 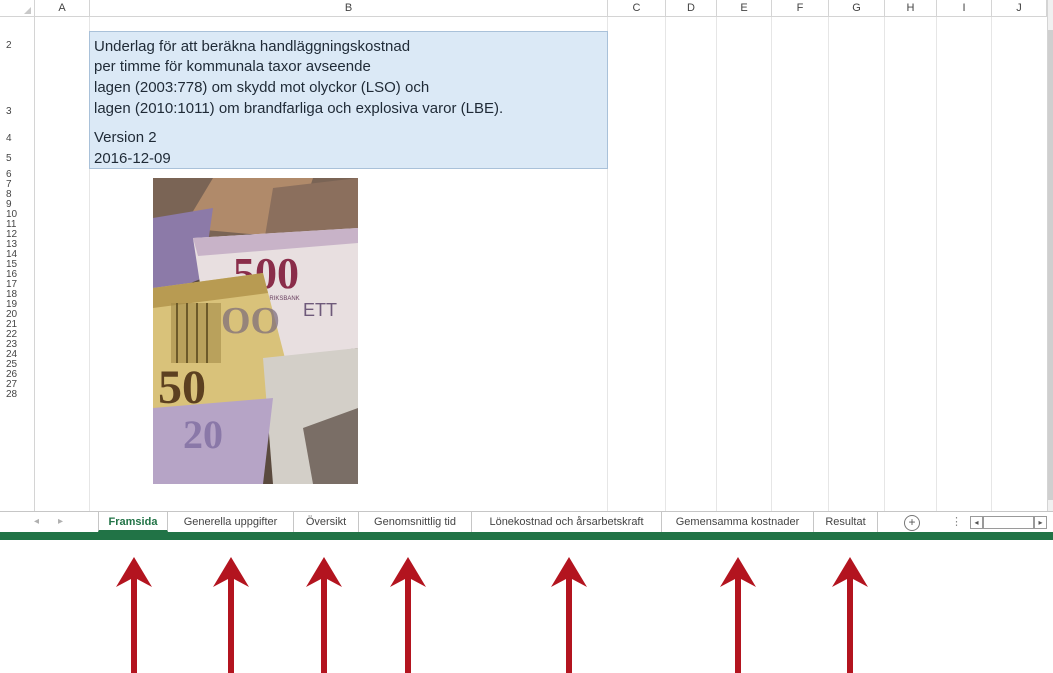 What do you see at coordinates (17, 46) in the screenshot?
I see `row-header-2: 2` at bounding box center [17, 46].